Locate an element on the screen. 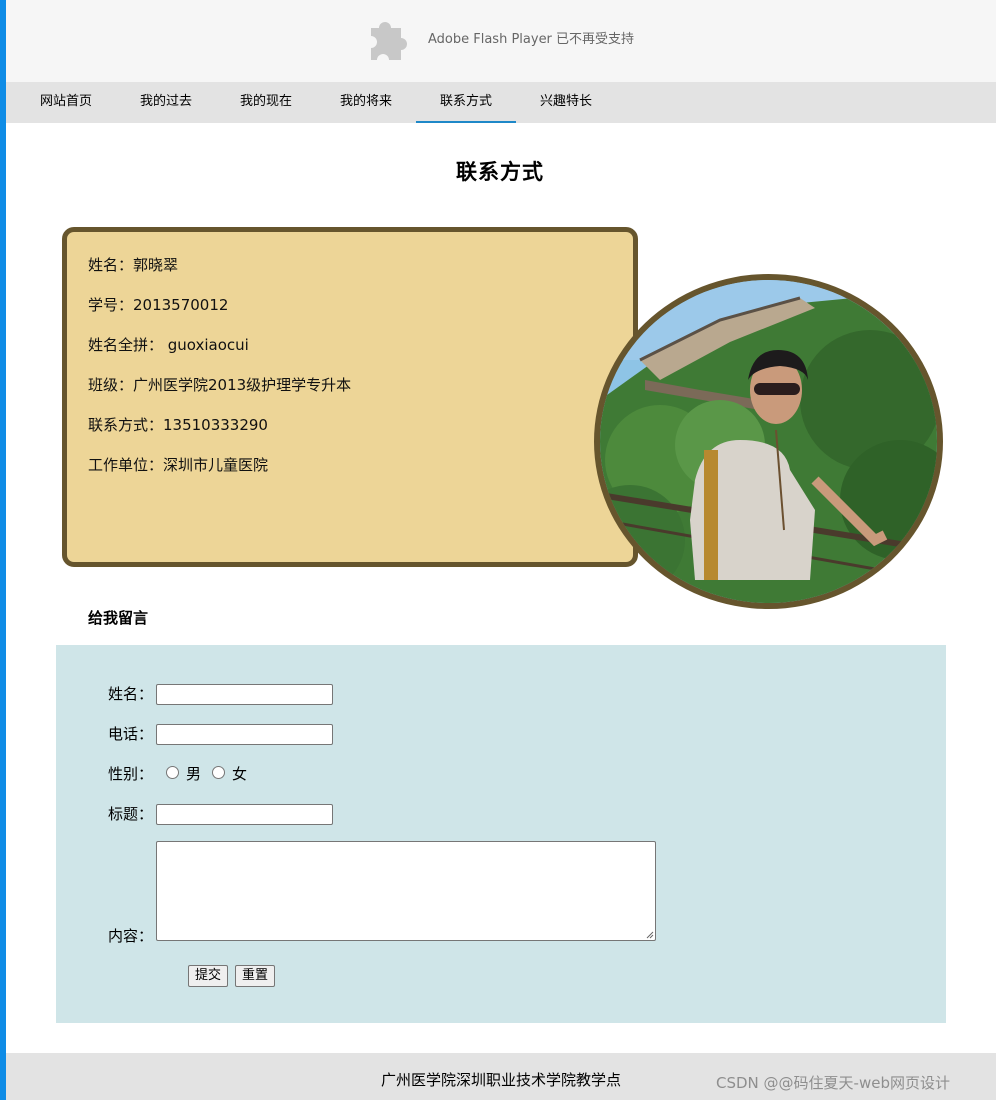 The image size is (996, 1100). gender-male-label: 男 is located at coordinates (194, 774).